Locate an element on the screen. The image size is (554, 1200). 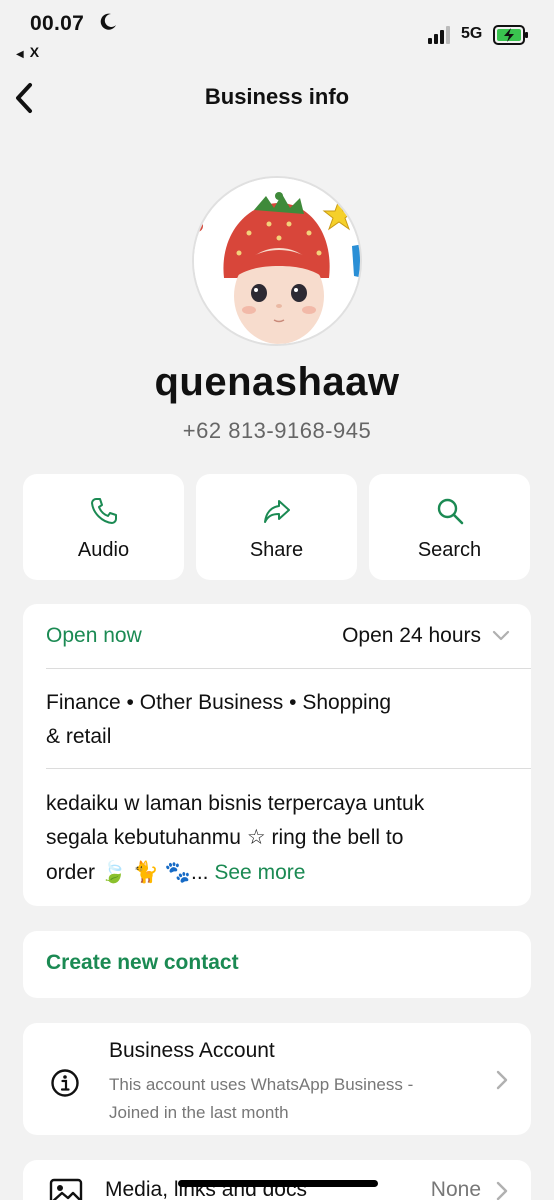
profile-avatar is located at coordinates (277, 261).